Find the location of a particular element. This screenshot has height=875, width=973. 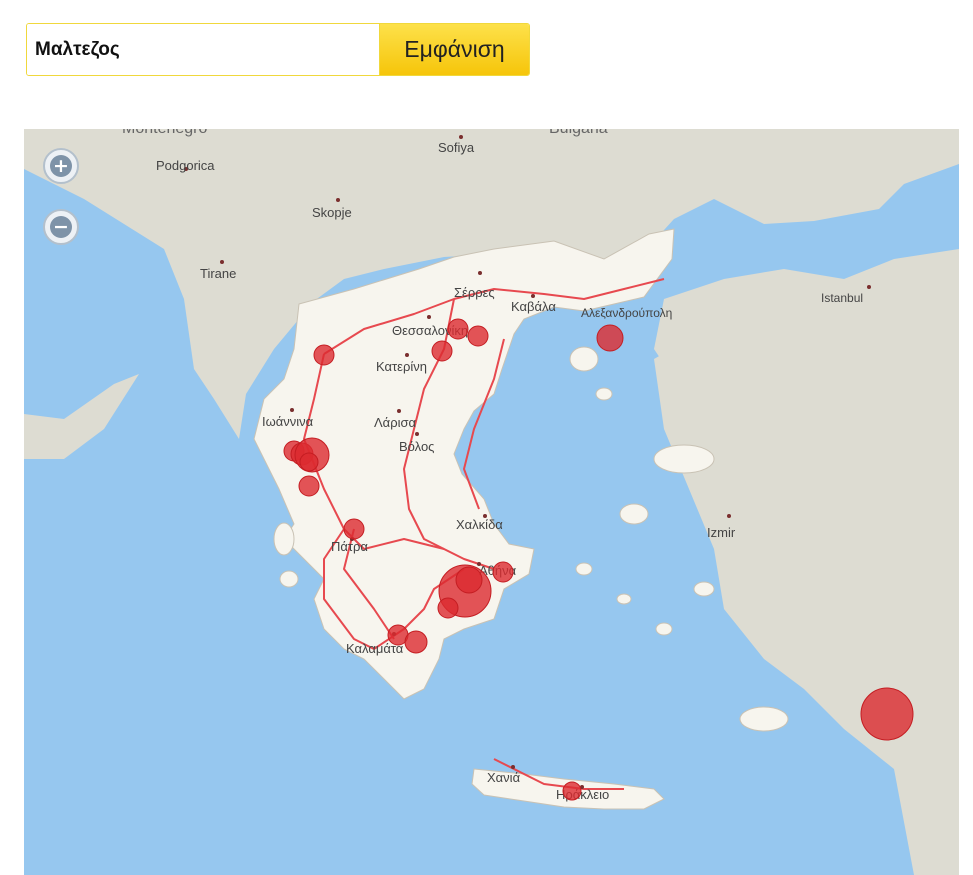

label-chania: Χανιά is located at coordinates (504, 777).